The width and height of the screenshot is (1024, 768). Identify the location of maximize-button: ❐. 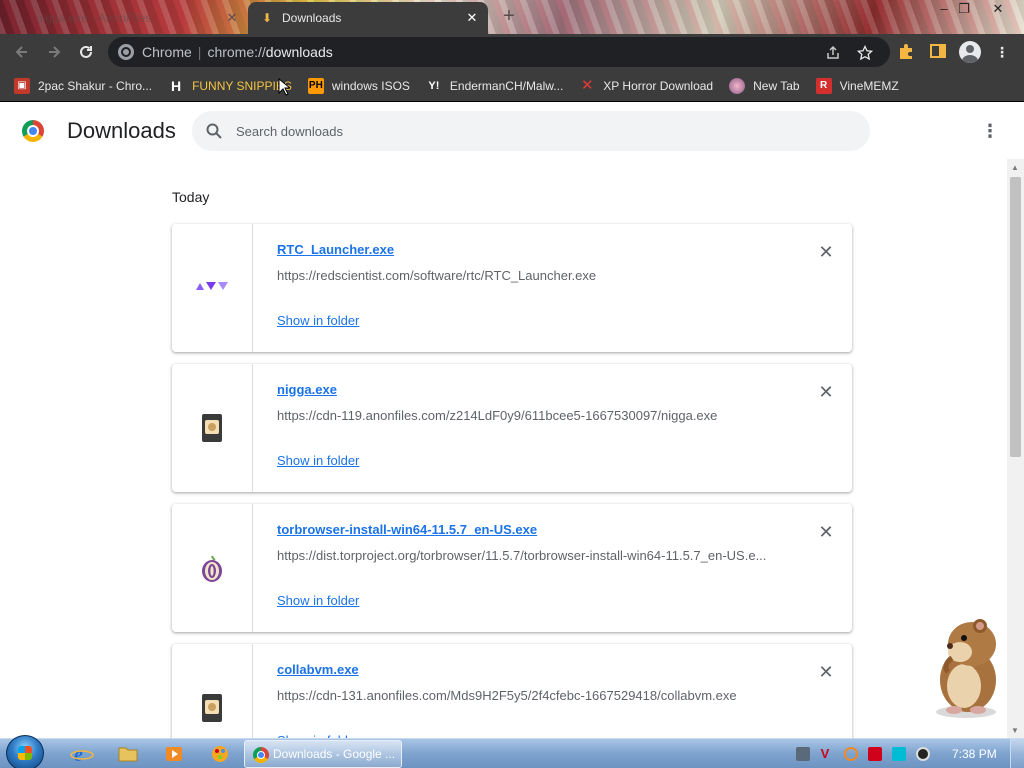
(964, 9).